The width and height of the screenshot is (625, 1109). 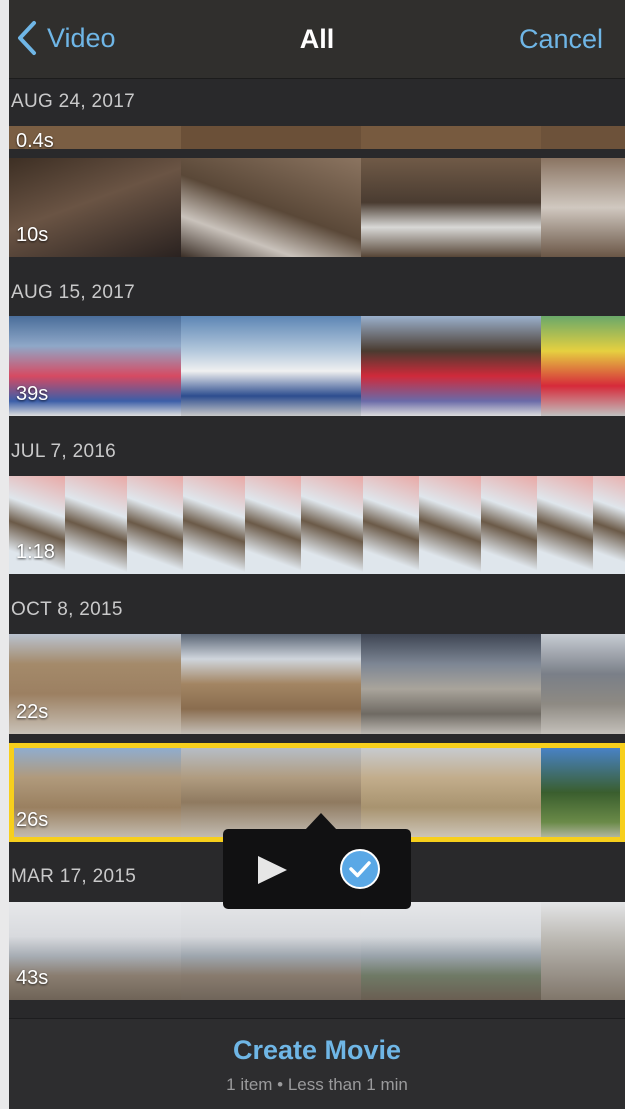 I want to click on selection-summary: 1 item • Less than 1 min, so click(x=317, y=1084).